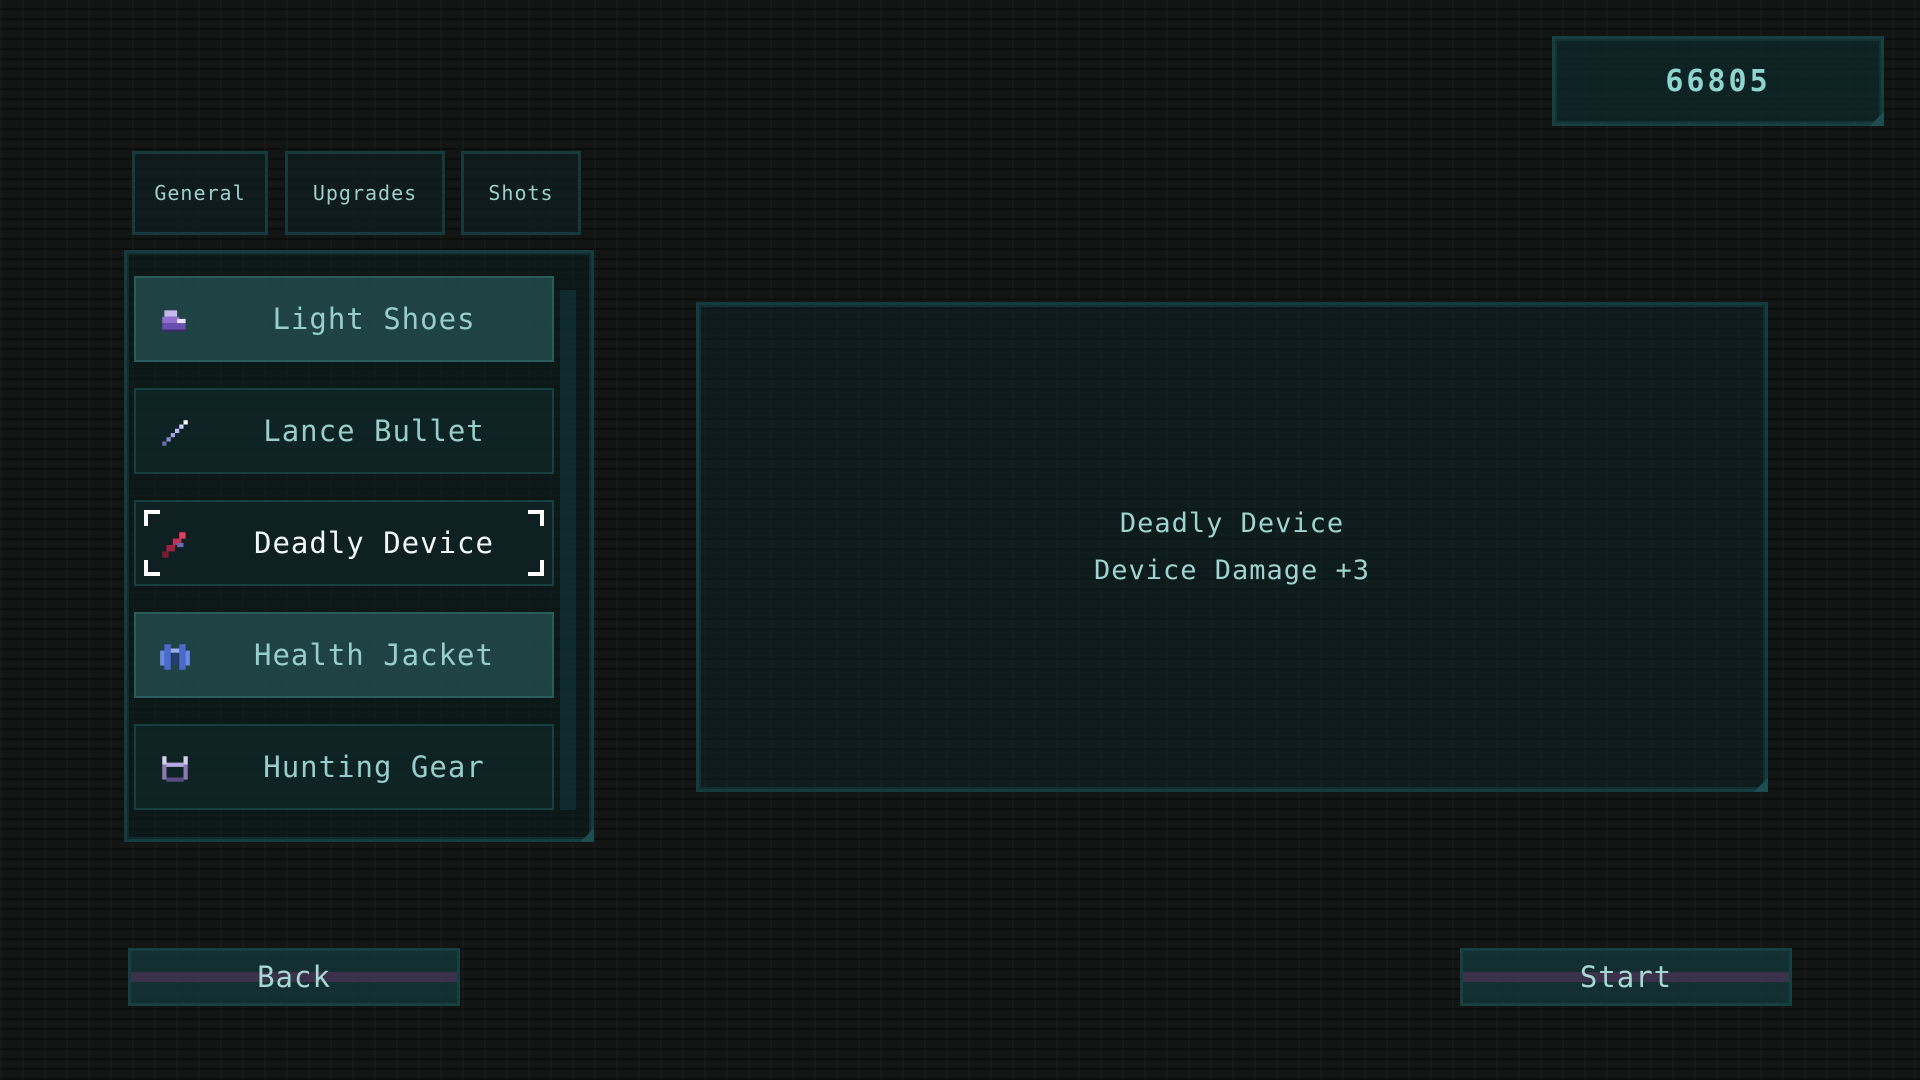  I want to click on item-lance-bullet: Lance Bullet, so click(344, 431).